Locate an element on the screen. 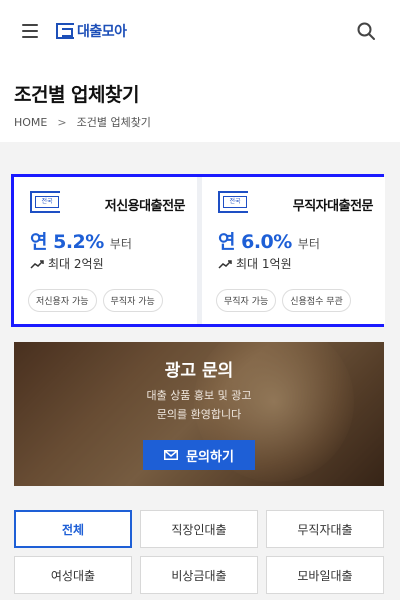 This screenshot has width=400, height=600. tag: 신용점수 무관 is located at coordinates (316, 300).